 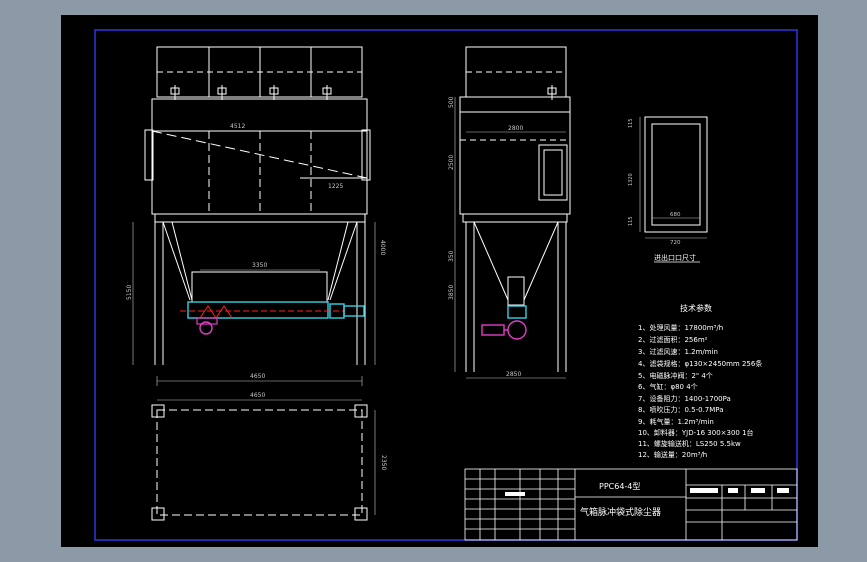 I want to click on side-dim-bottom: 2850, so click(x=513, y=374).